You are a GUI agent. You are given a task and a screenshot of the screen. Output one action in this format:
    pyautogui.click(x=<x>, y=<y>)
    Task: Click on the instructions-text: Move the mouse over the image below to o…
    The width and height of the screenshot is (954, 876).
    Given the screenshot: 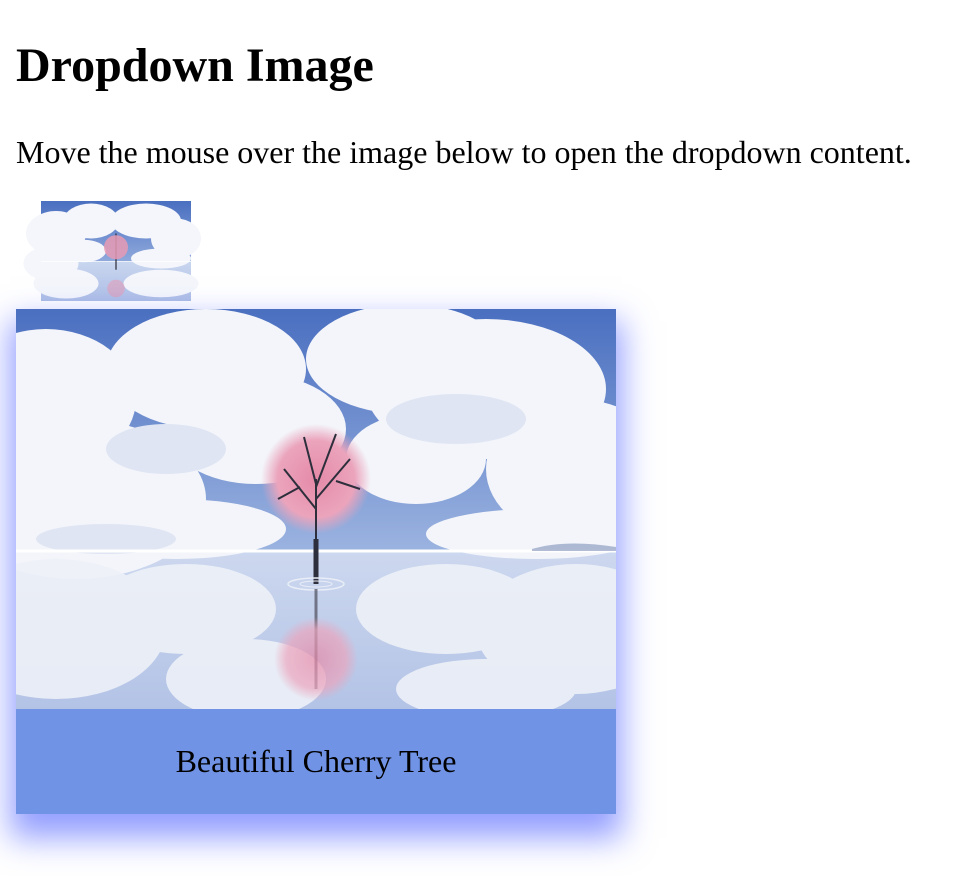 What is the action you would take?
    pyautogui.click(x=464, y=152)
    